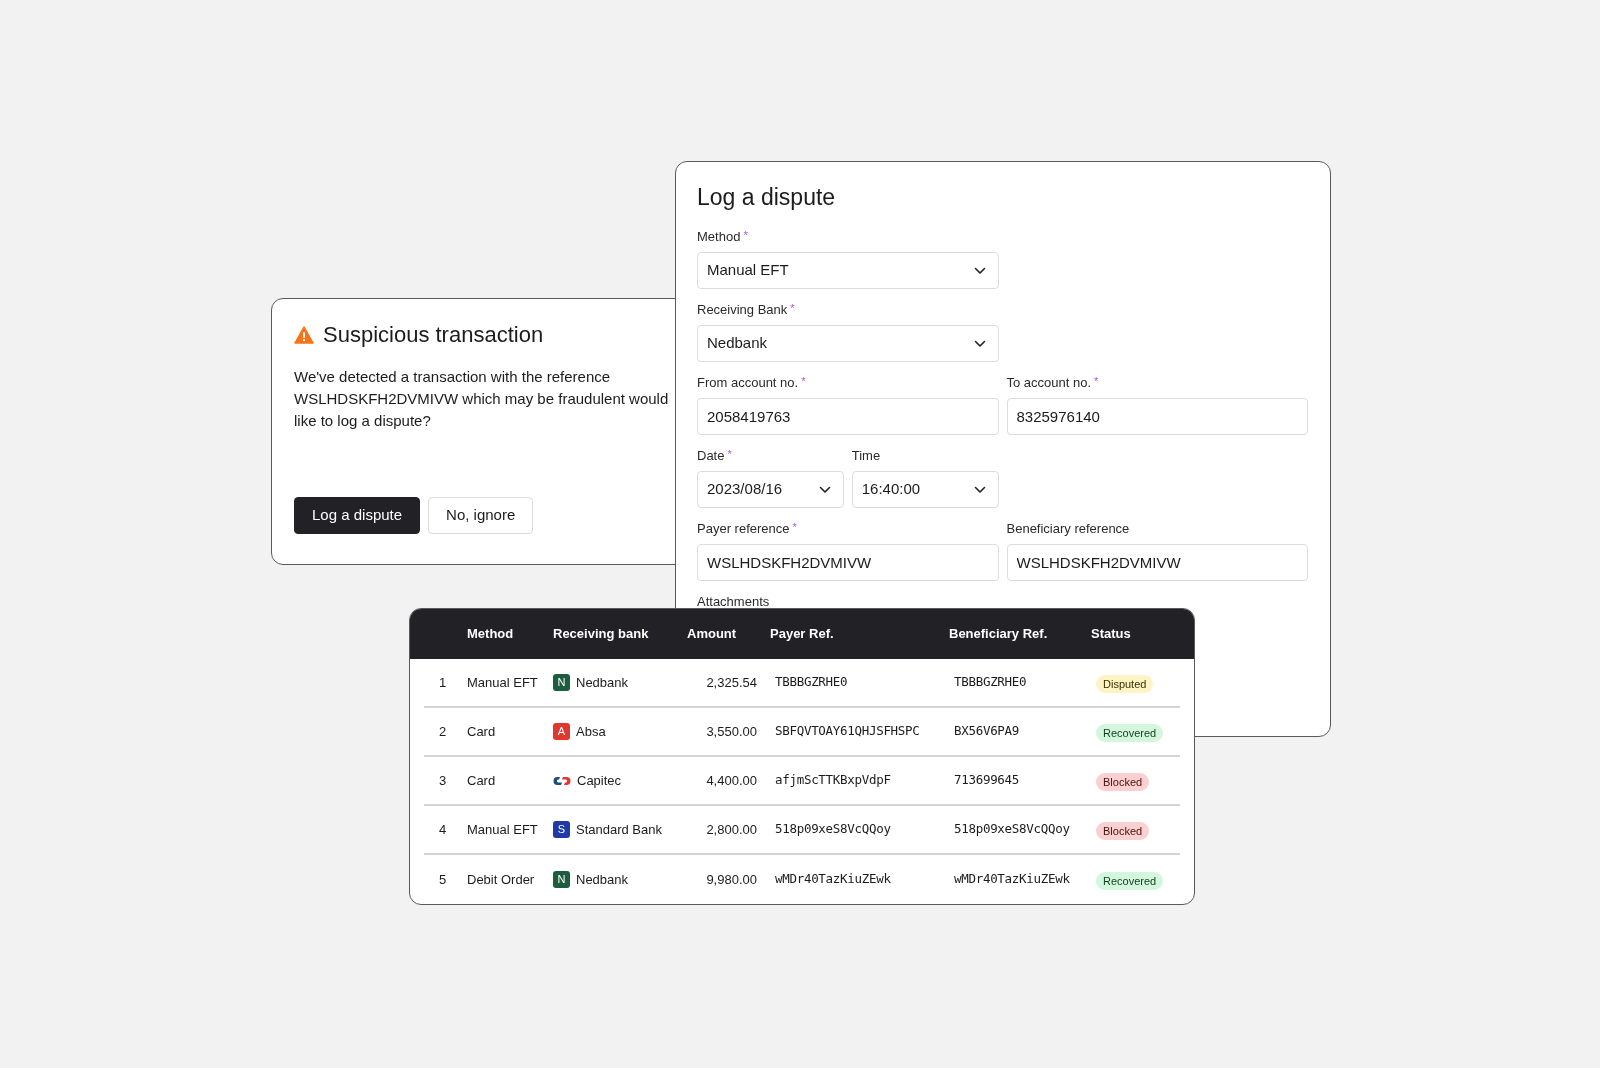  I want to click on column-header: Receiving bank, so click(601, 634).